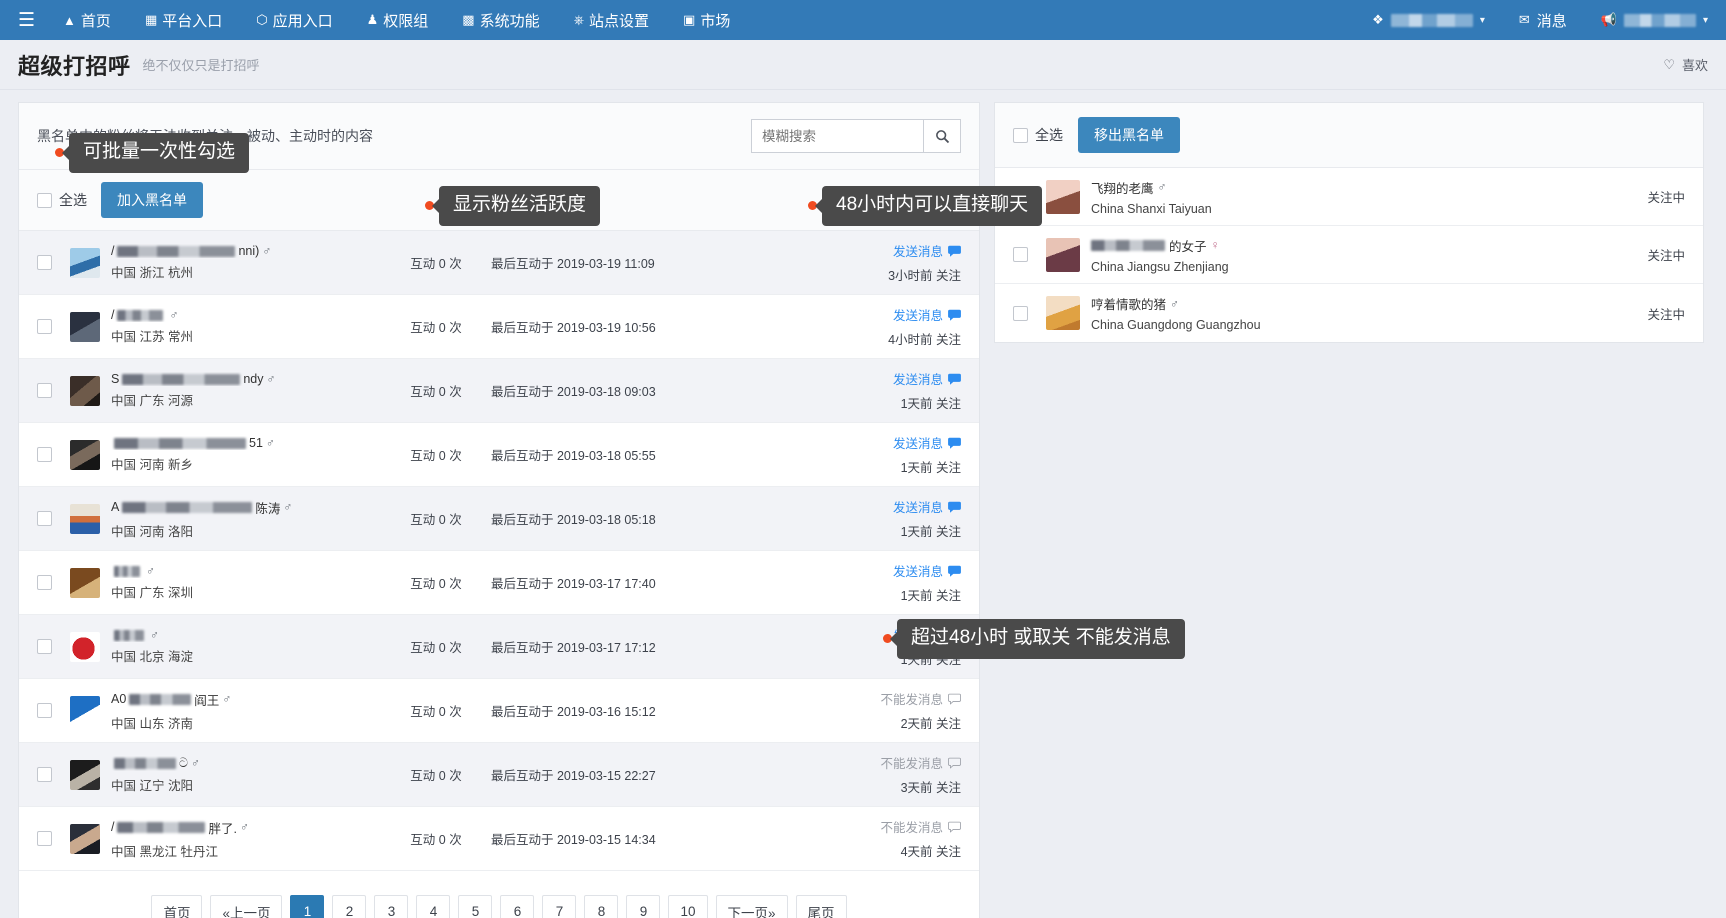 The width and height of the screenshot is (1726, 918). What do you see at coordinates (113, 827) in the screenshot?
I see `fan-name-head: /` at bounding box center [113, 827].